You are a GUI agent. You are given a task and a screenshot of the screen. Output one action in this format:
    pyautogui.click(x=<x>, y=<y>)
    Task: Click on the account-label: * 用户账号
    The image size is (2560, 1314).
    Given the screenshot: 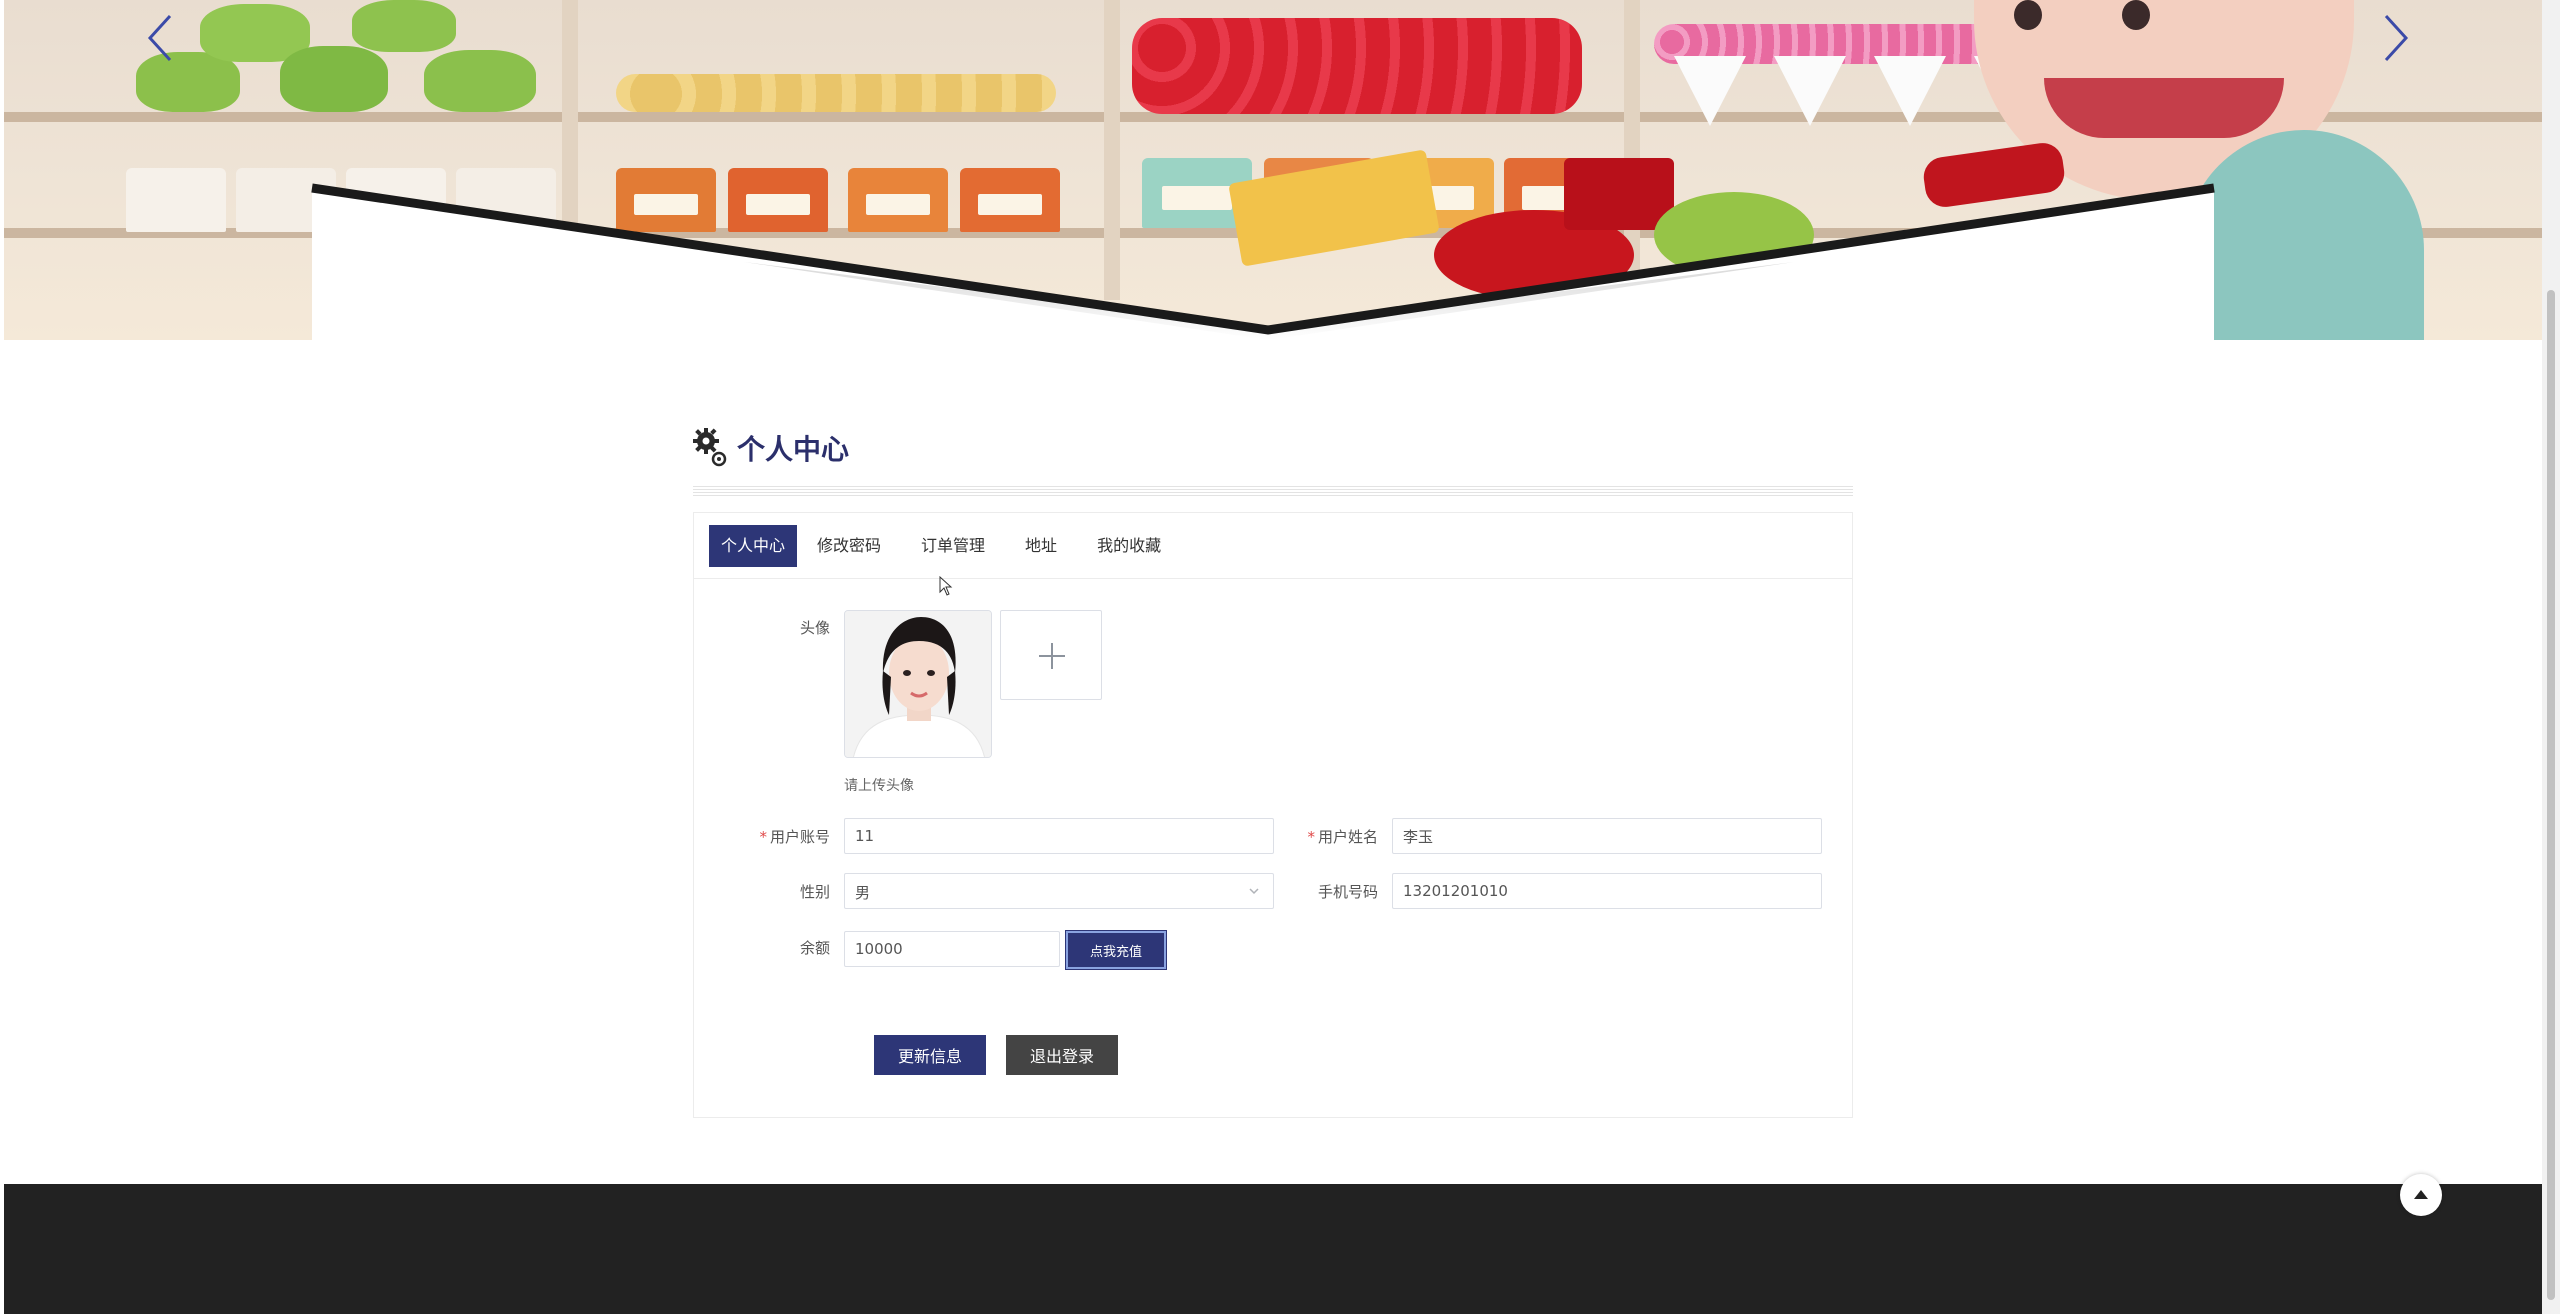 What is the action you would take?
    pyautogui.click(x=782, y=836)
    